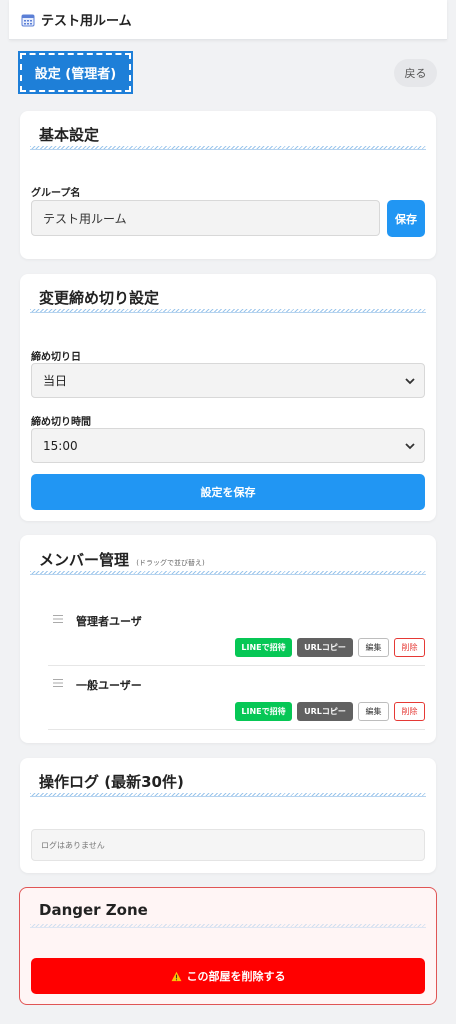 This screenshot has width=456, height=1024. I want to click on group-name-save-button: 保存, so click(406, 218).